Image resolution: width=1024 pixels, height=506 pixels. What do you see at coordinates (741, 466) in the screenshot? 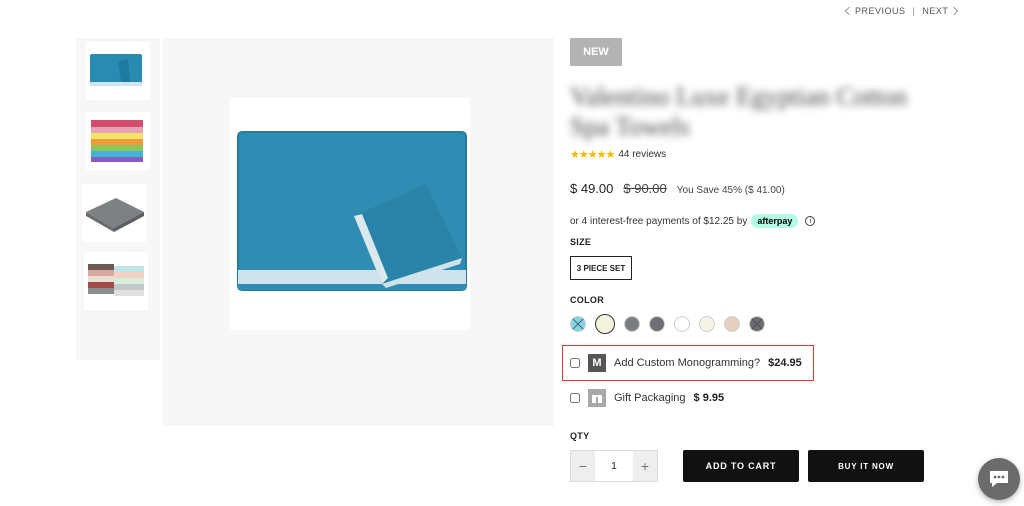
I see `add-to-cart-button: ADD TO CART` at bounding box center [741, 466].